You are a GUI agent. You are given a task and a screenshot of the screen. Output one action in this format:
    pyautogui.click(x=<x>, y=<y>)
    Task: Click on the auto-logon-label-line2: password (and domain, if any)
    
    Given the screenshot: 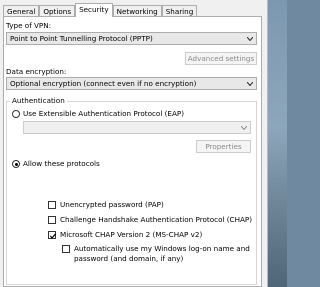 What is the action you would take?
    pyautogui.click(x=128, y=258)
    